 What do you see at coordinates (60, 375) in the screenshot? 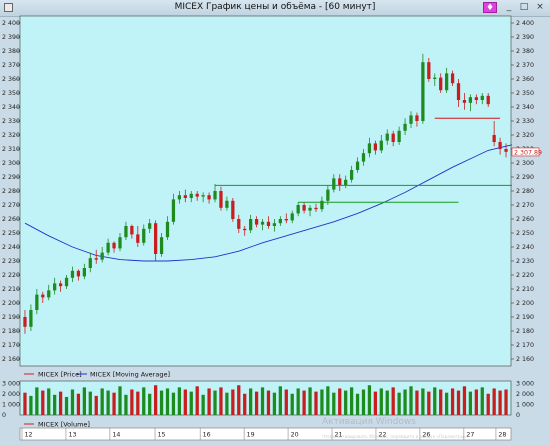
I see `legend-price: MICEX [Price]` at bounding box center [60, 375].